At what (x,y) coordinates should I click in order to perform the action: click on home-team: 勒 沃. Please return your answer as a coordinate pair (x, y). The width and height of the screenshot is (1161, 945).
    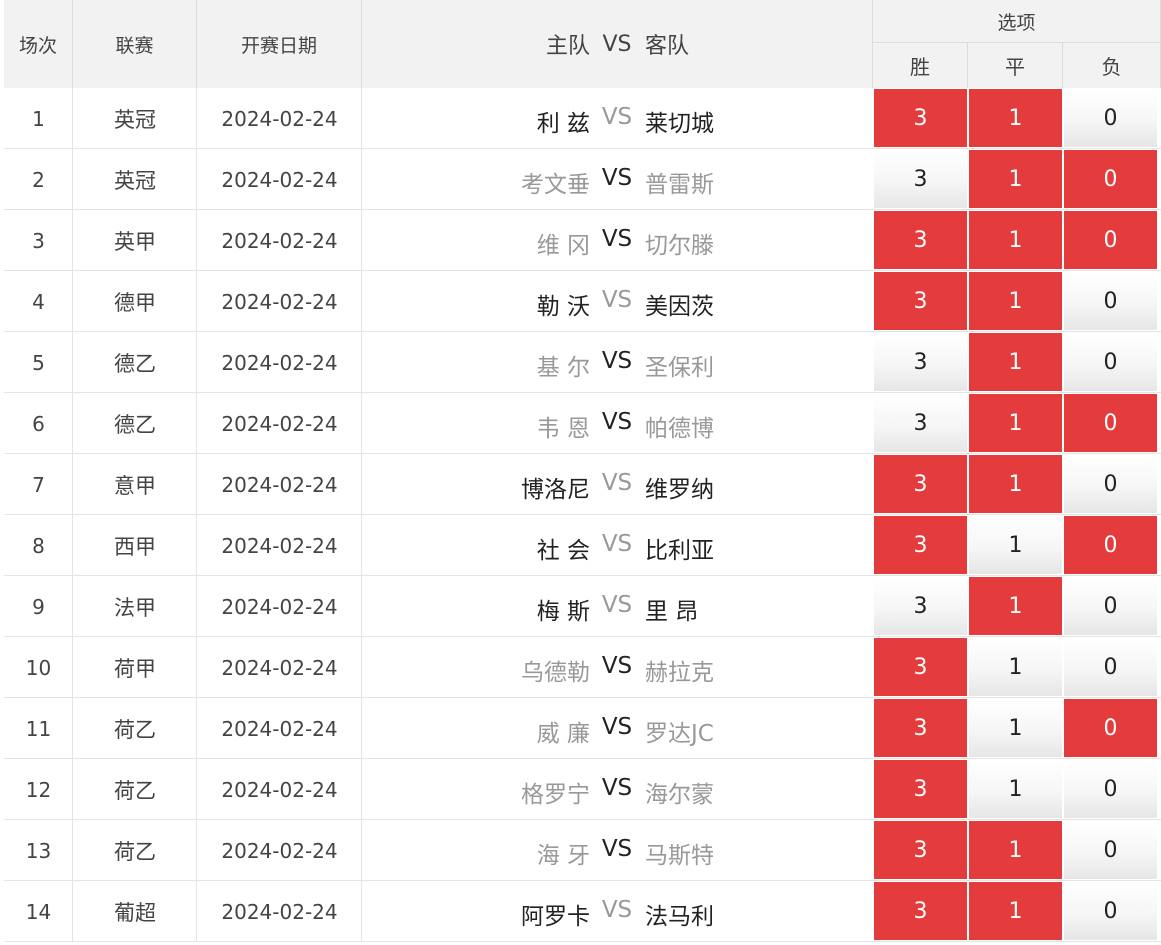
    Looking at the image, I should click on (563, 307).